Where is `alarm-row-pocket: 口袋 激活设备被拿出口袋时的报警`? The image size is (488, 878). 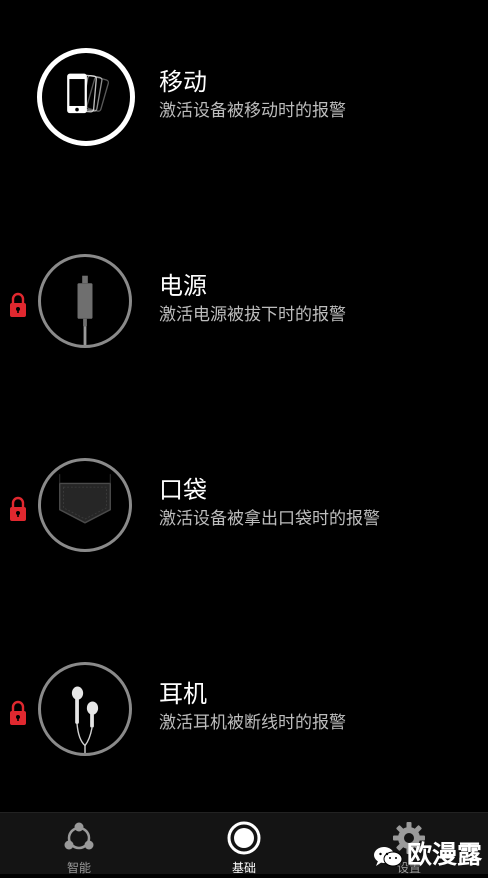
alarm-row-pocket: 口袋 激活设备被拿出口袋时的报警 is located at coordinates (244, 511).